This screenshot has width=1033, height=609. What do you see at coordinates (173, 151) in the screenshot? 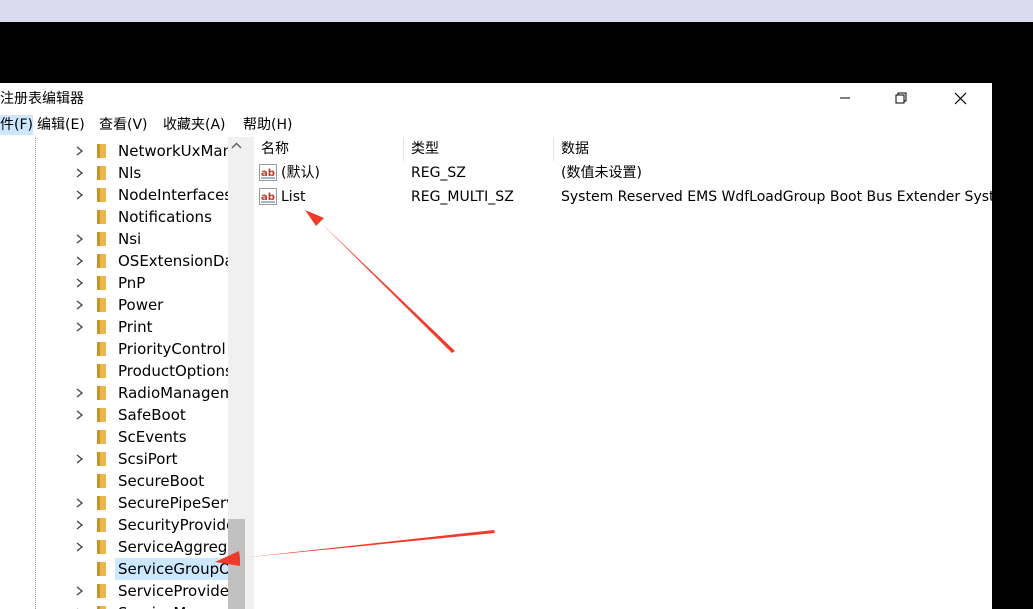
I see `tree-item-label: NetworkUxManager` at bounding box center [173, 151].